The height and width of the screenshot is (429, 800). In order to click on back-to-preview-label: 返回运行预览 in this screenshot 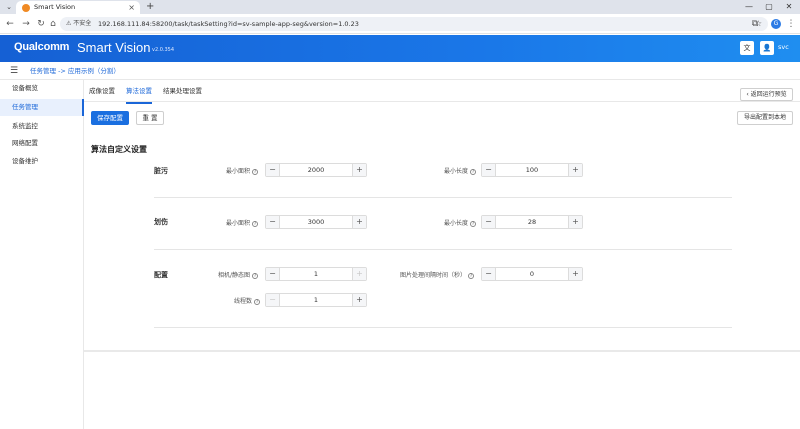, I will do `click(768, 94)`.